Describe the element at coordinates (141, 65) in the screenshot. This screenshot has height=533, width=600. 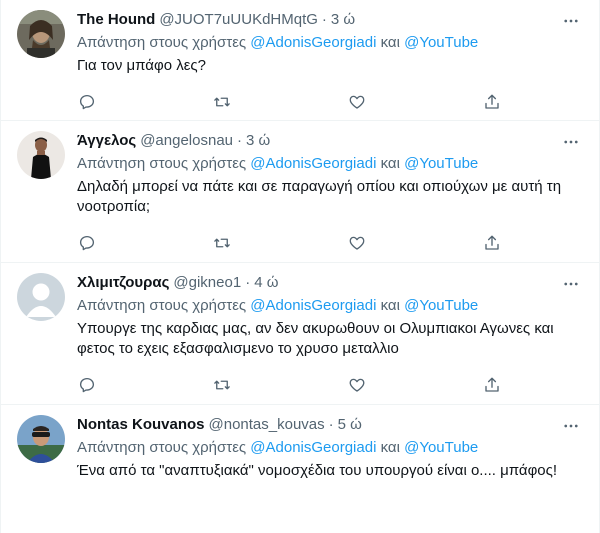
I see `tweet-text: Για τον μπάφο λες?` at that location.